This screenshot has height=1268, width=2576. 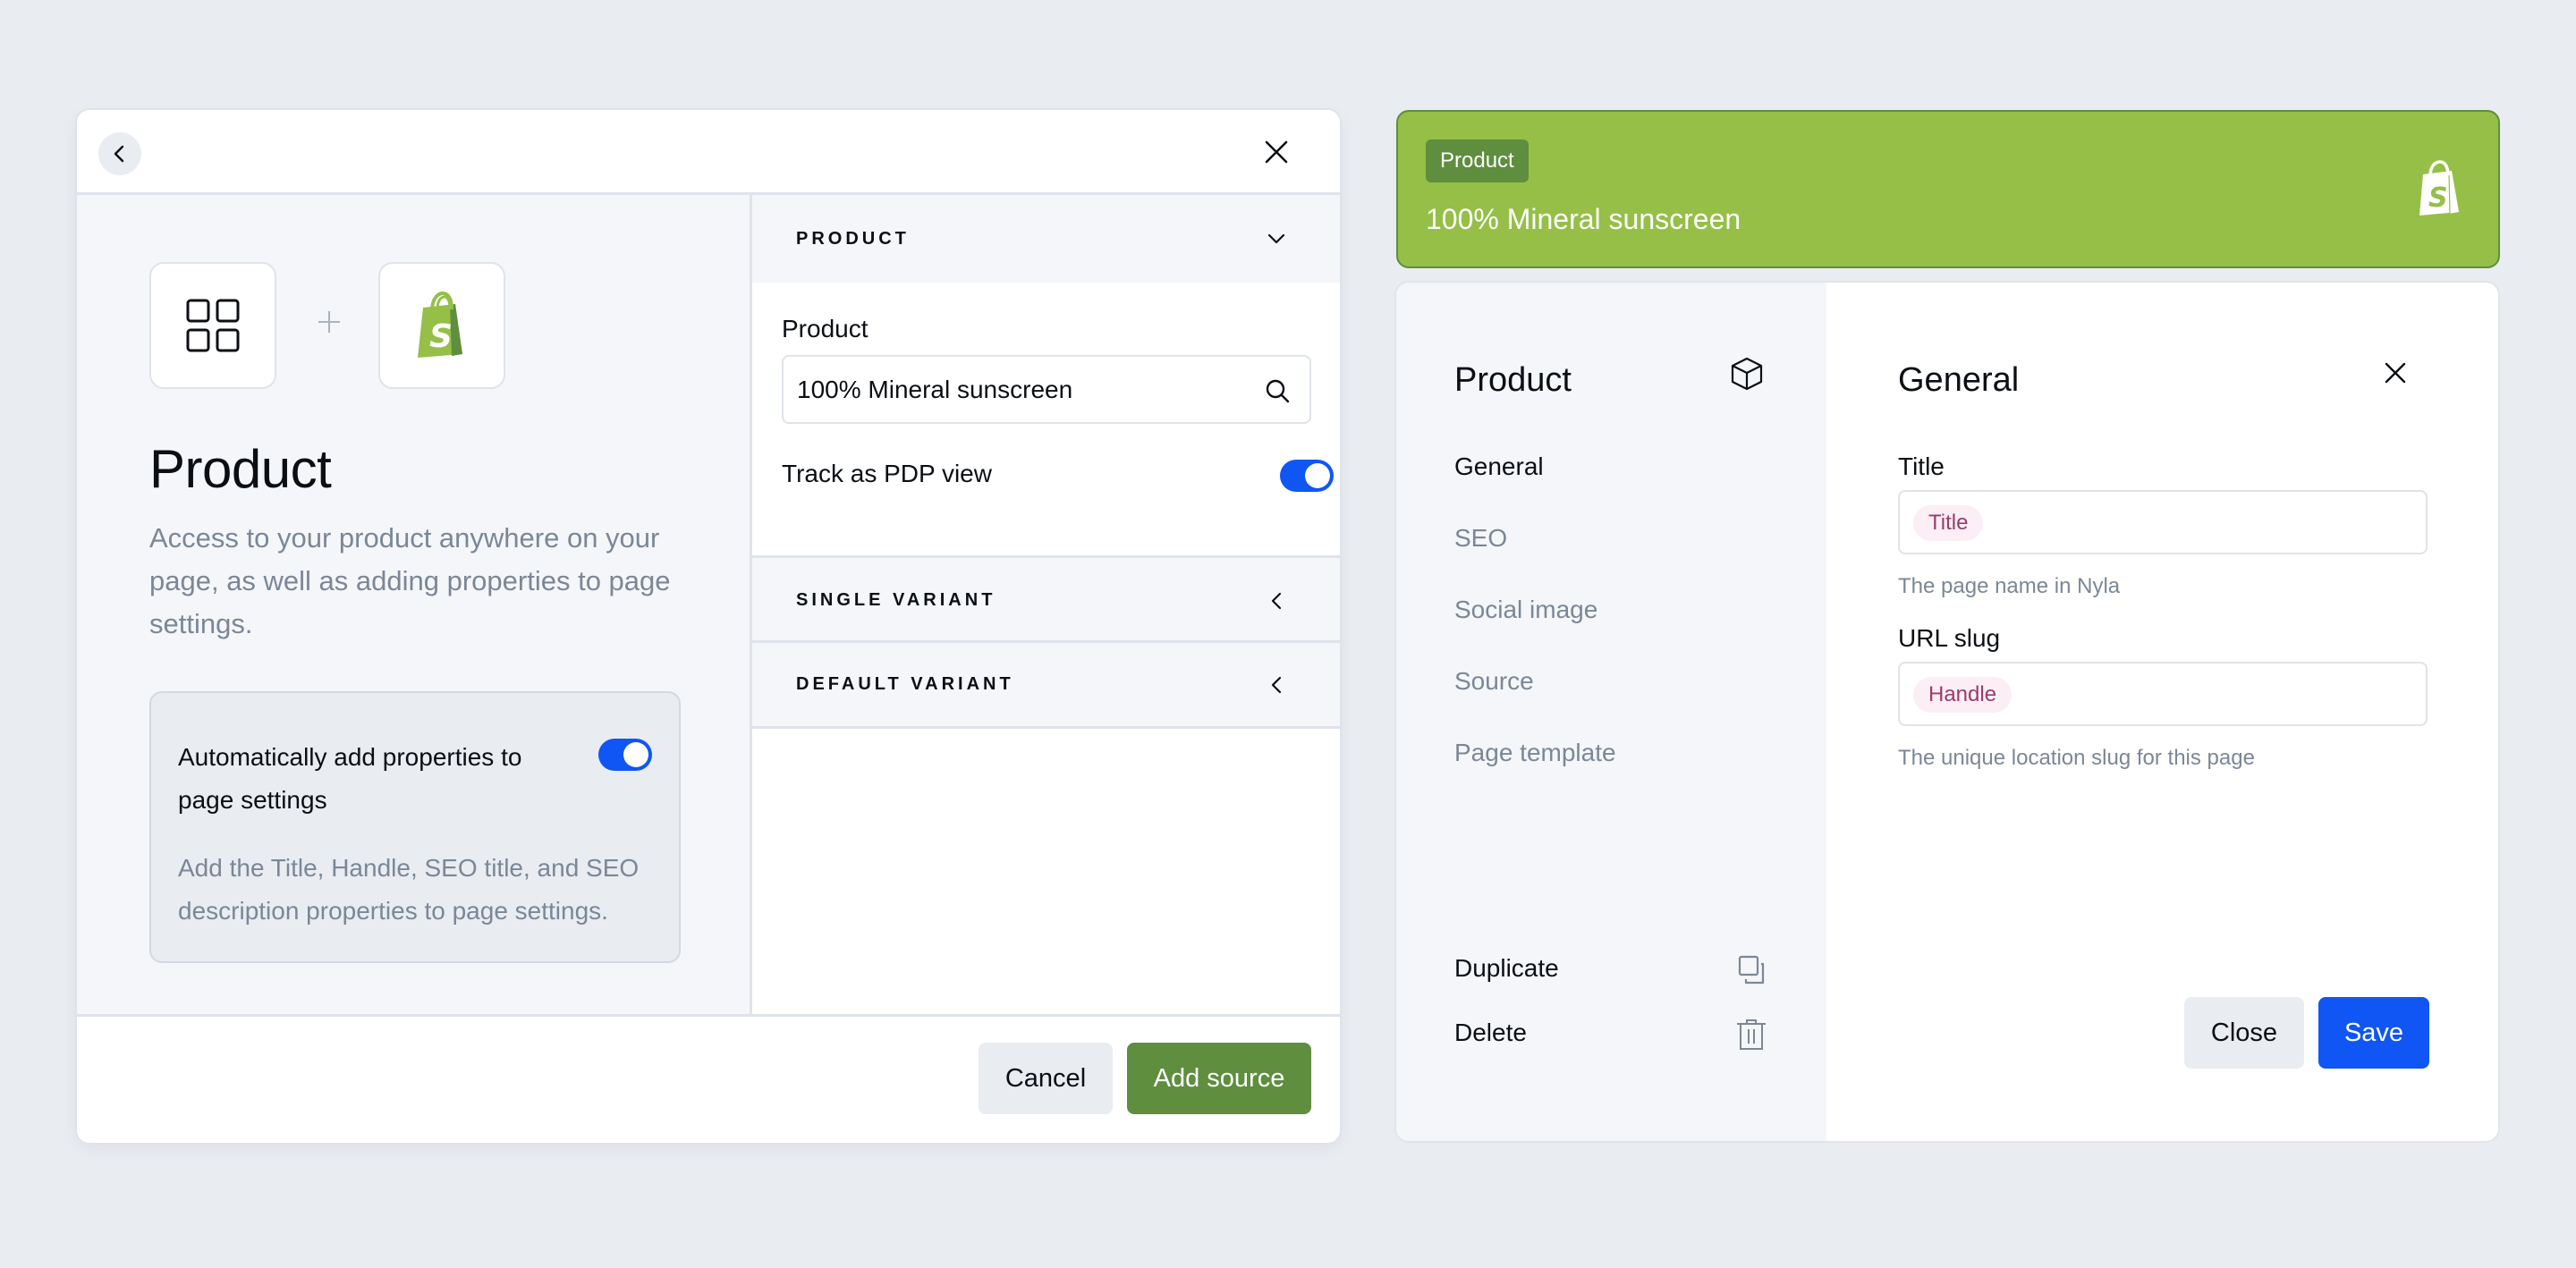 What do you see at coordinates (1525, 610) in the screenshot?
I see `sidebar-item-social-image: Social image` at bounding box center [1525, 610].